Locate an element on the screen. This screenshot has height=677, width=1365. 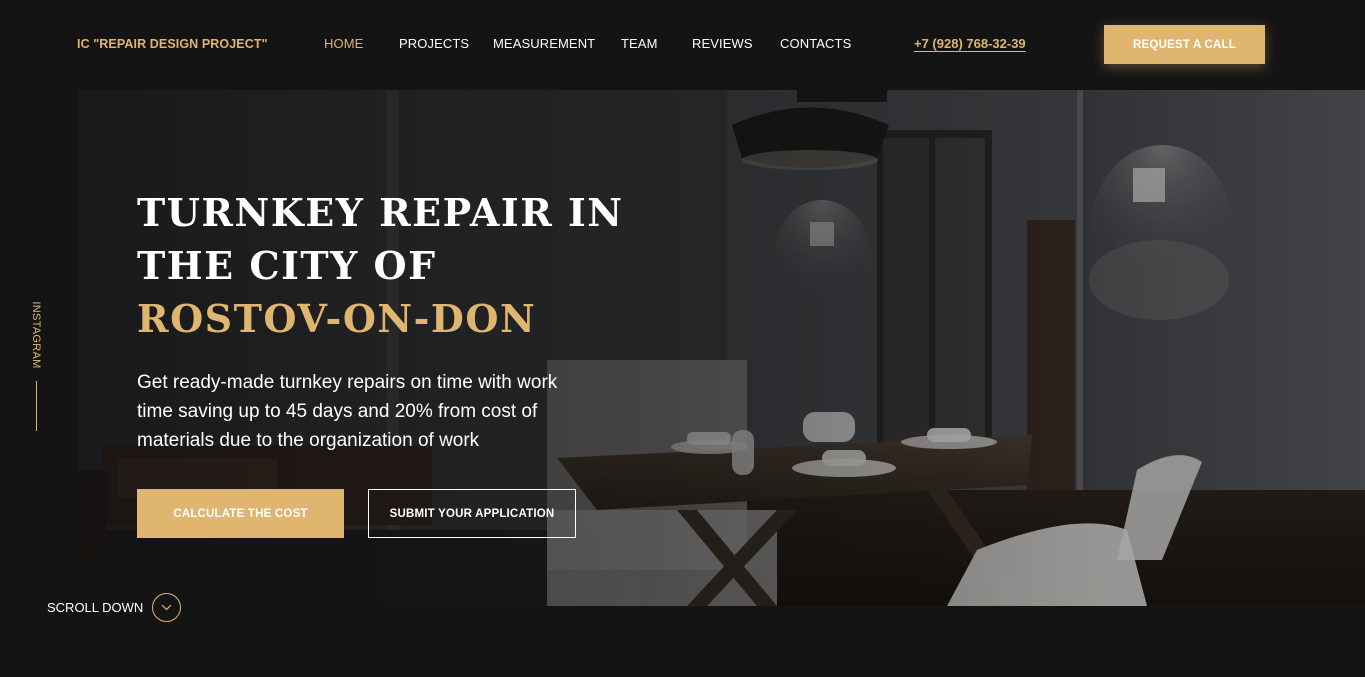
scroll-panel is located at coordinates (114, 617).